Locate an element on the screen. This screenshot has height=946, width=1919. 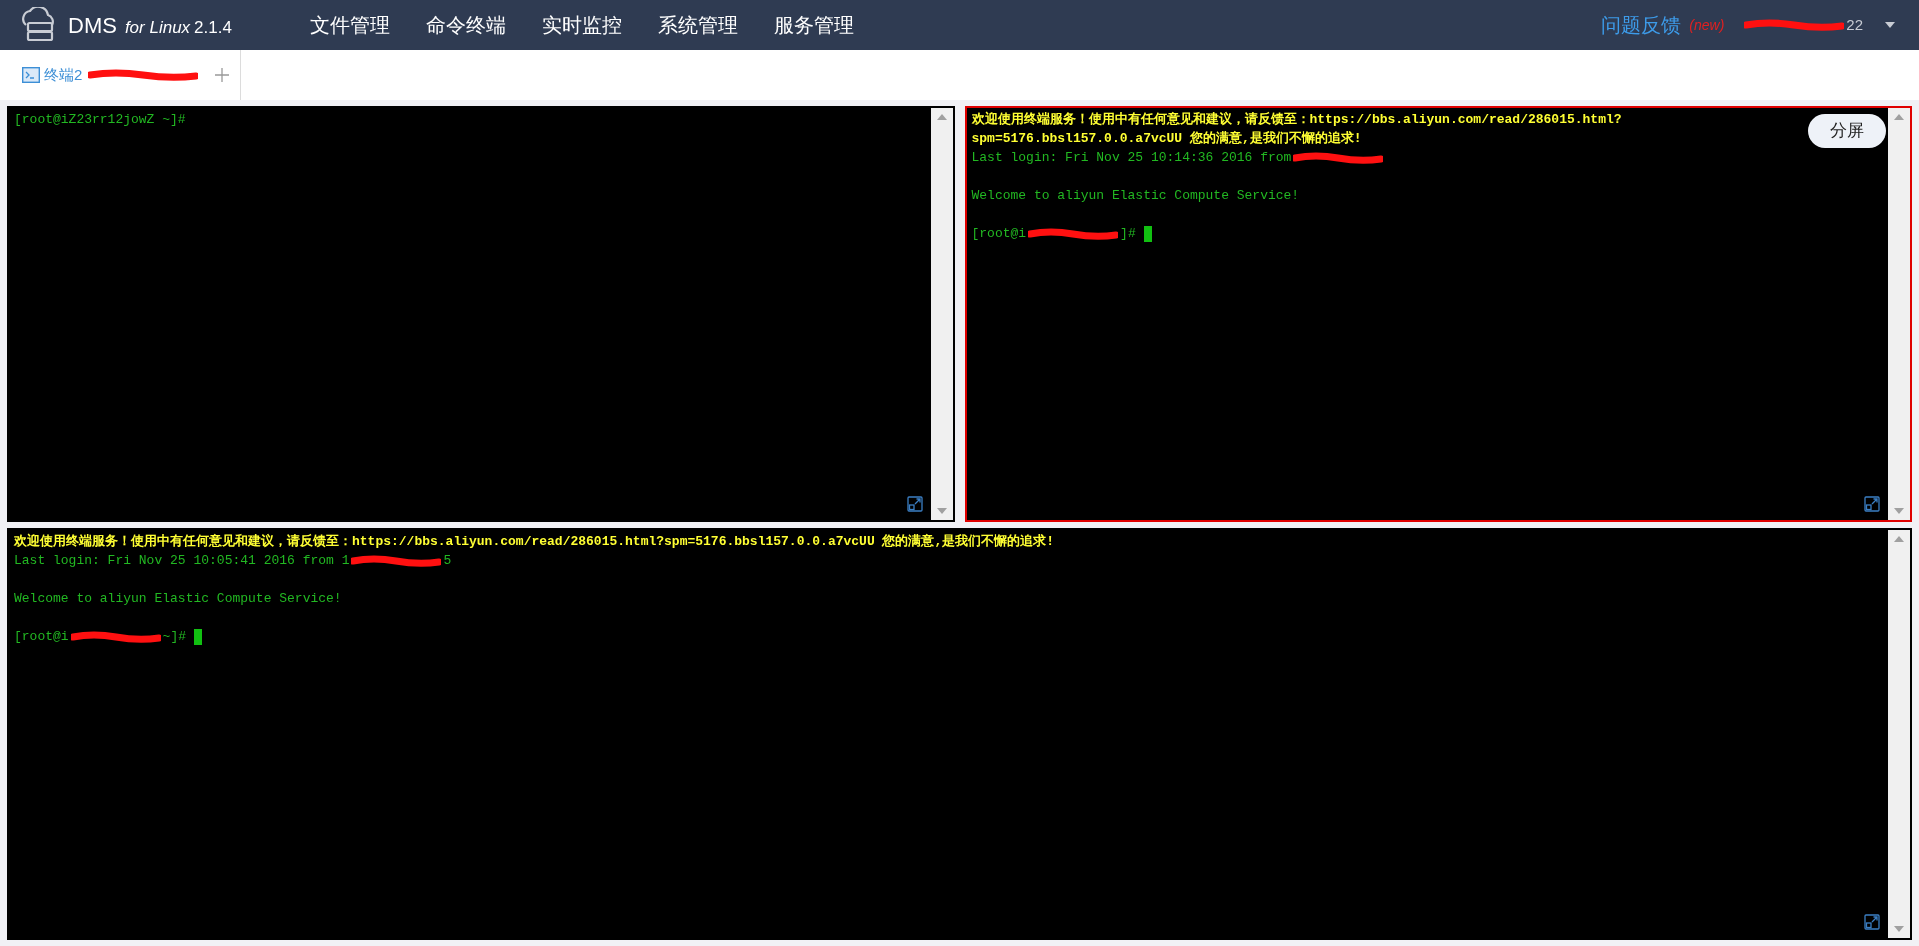
terminal-tab: 终端2 is located at coordinates (102, 75).